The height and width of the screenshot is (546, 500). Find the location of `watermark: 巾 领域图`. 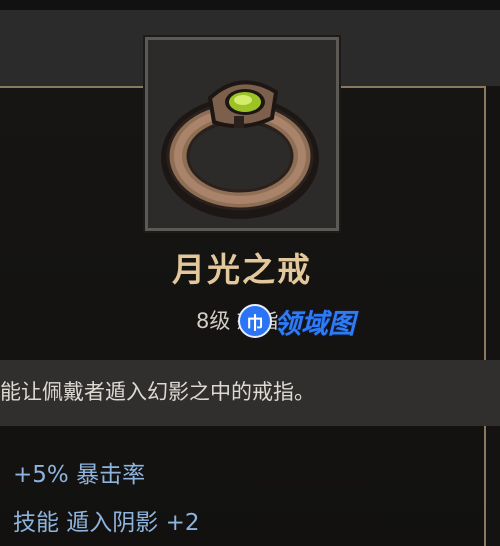

watermark: 巾 领域图 is located at coordinates (296, 321).